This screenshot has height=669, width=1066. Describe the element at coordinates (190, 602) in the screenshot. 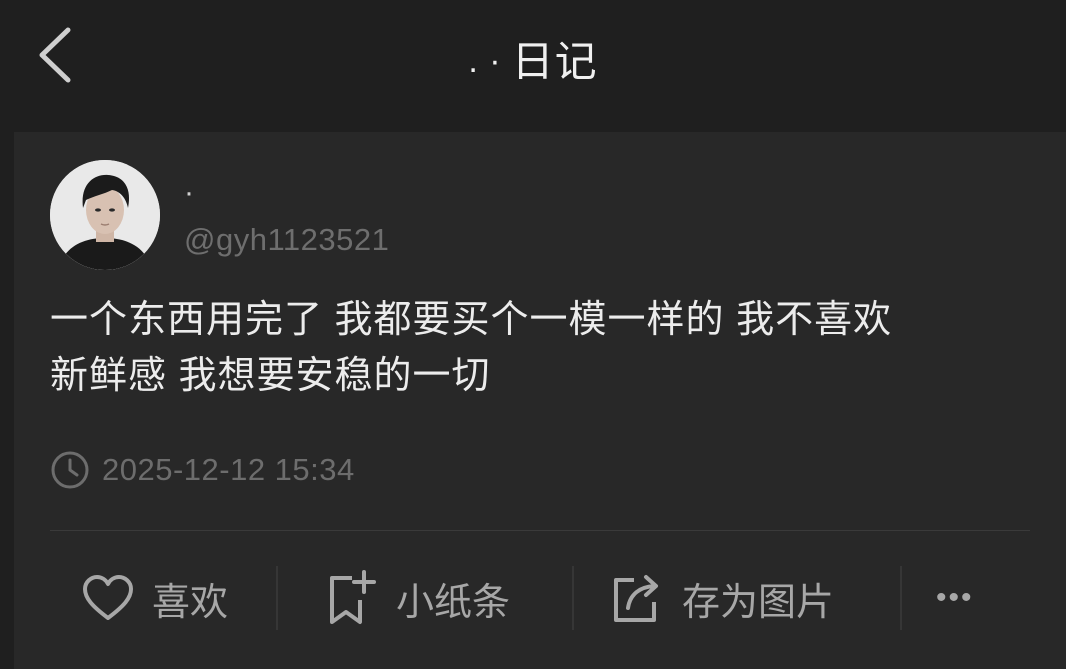

I see `like-label: 喜欢` at that location.